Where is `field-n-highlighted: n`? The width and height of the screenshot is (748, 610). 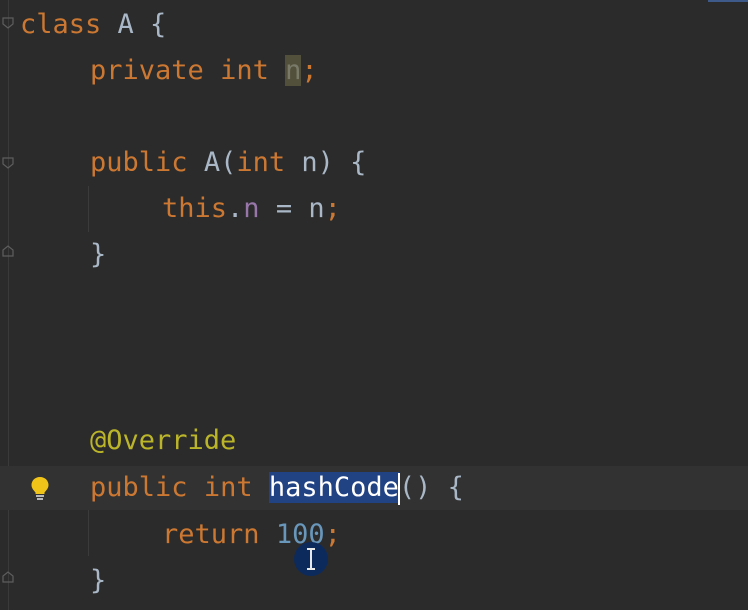
field-n-highlighted: n is located at coordinates (293, 70).